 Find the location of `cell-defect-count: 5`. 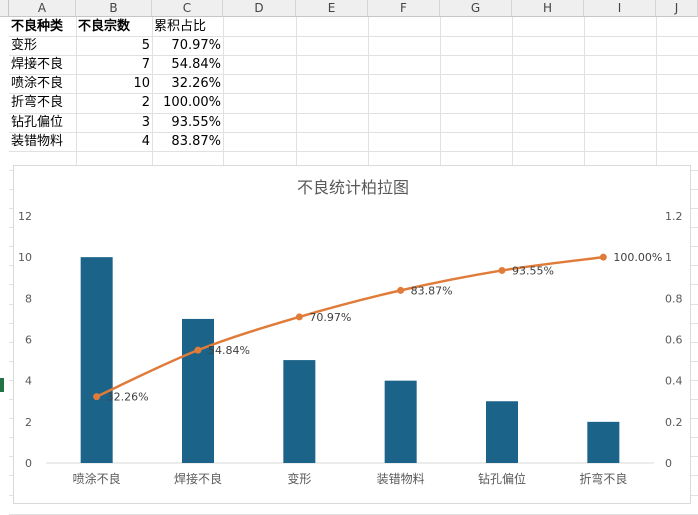

cell-defect-count: 5 is located at coordinates (114, 45).